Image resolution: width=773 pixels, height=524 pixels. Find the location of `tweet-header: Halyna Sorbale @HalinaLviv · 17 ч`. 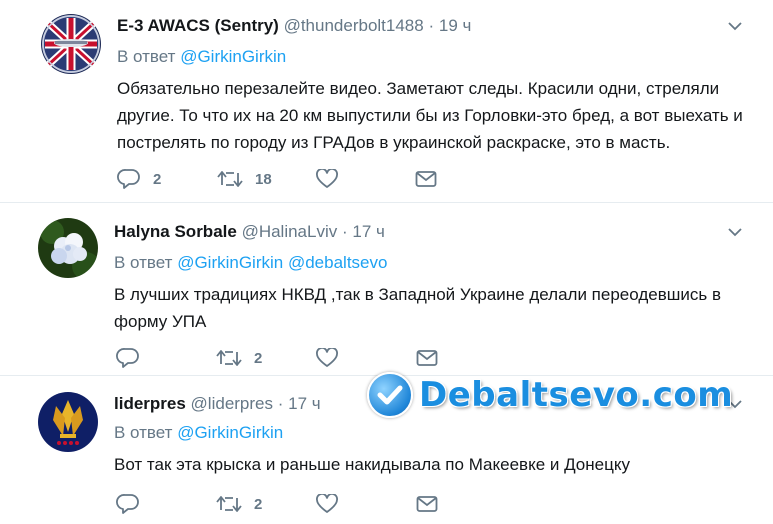

tweet-header: Halyna Sorbale @HalinaLviv · 17 ч is located at coordinates (249, 232).